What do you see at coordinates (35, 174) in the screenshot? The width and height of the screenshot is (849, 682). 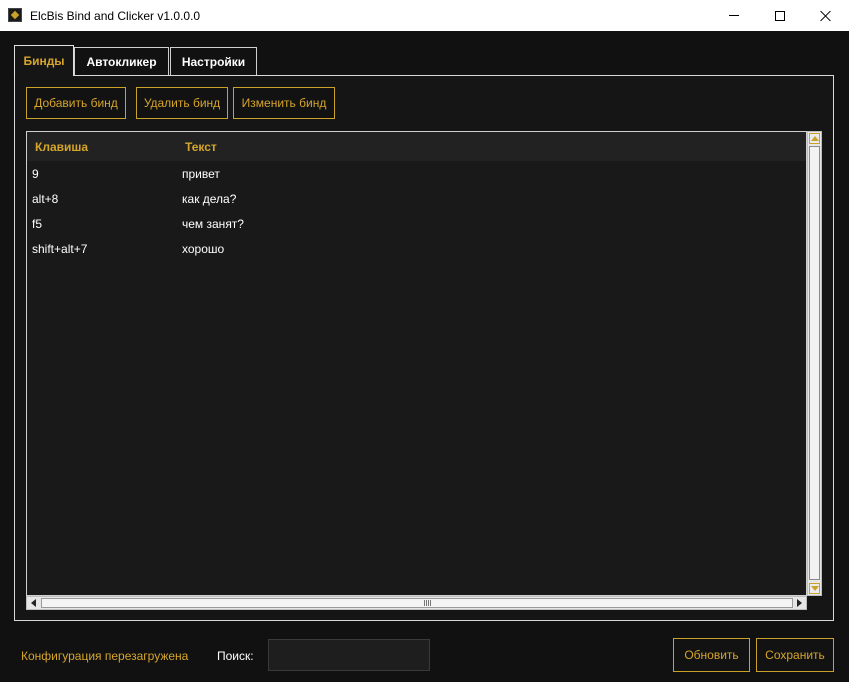 I see `row-key: 9` at bounding box center [35, 174].